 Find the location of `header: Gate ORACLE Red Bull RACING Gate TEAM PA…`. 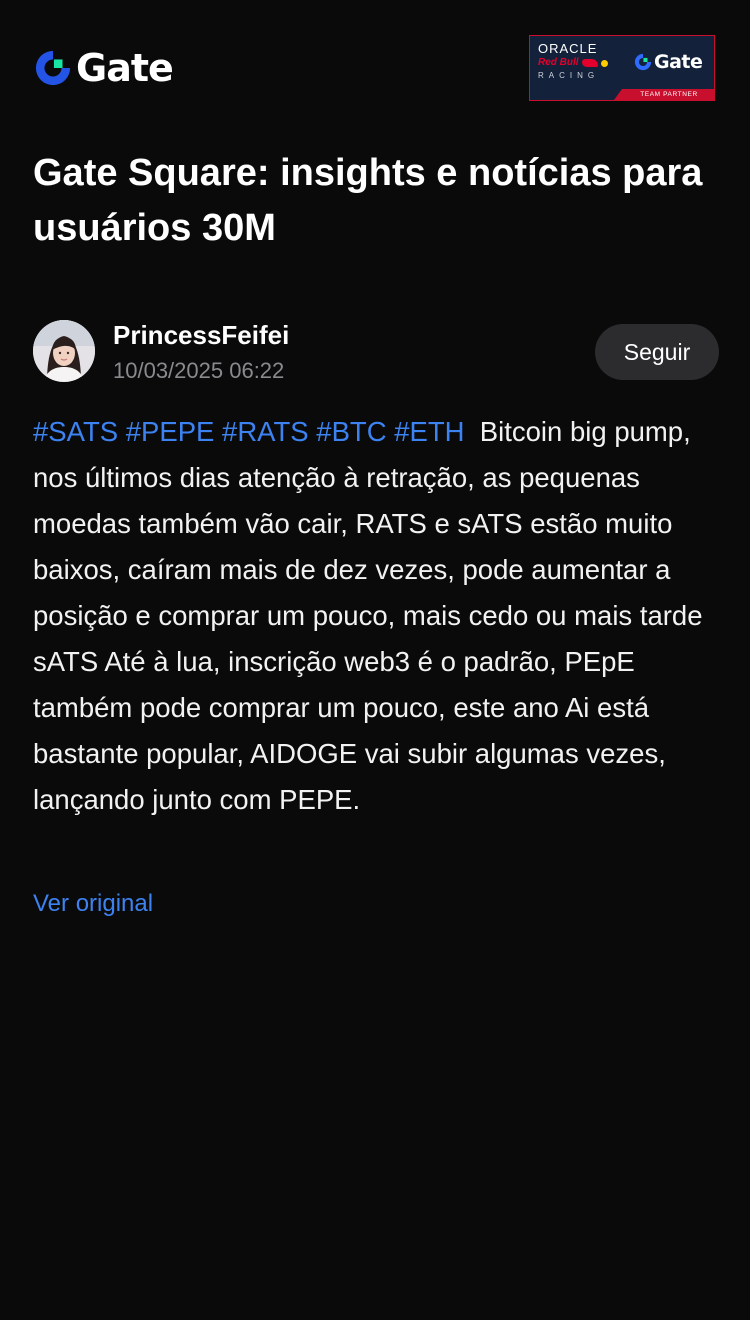

header: Gate ORACLE Red Bull RACING Gate TEAM PA… is located at coordinates (375, 60).